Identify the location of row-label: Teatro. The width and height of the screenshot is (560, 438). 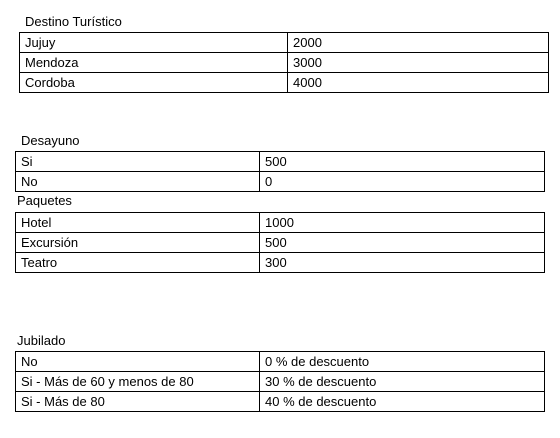
(137, 262).